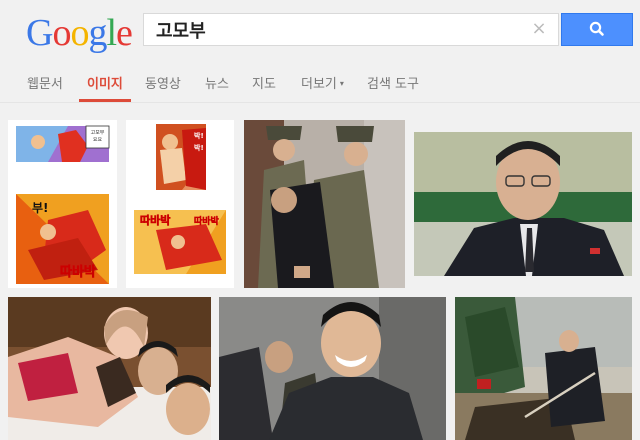  I want to click on header: Google ×, so click(320, 30).